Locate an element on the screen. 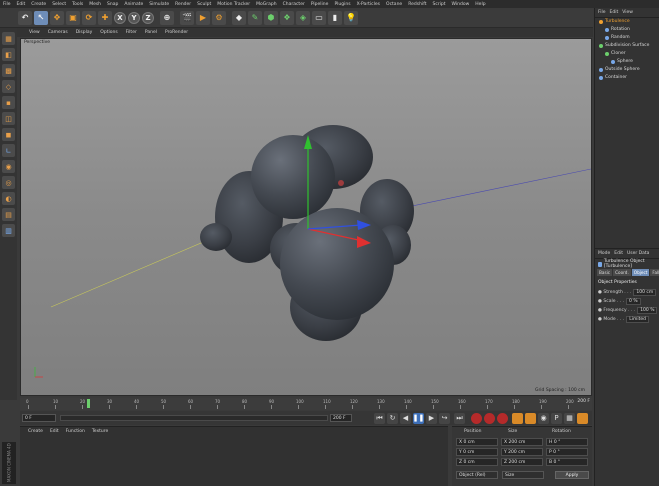 Image resolution: width=659 pixels, height=486 pixels. attribute-menu-user-data: User Data is located at coordinates (638, 253).